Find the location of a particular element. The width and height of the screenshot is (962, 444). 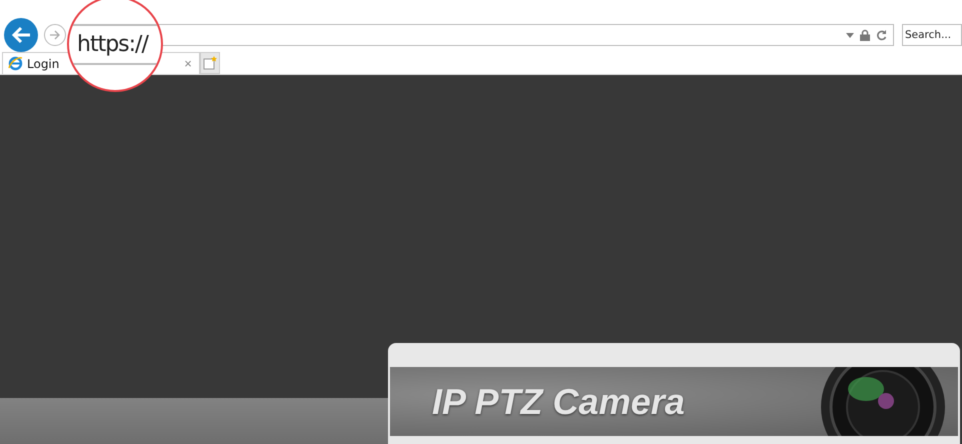

tab-label: Login is located at coordinates (43, 63).